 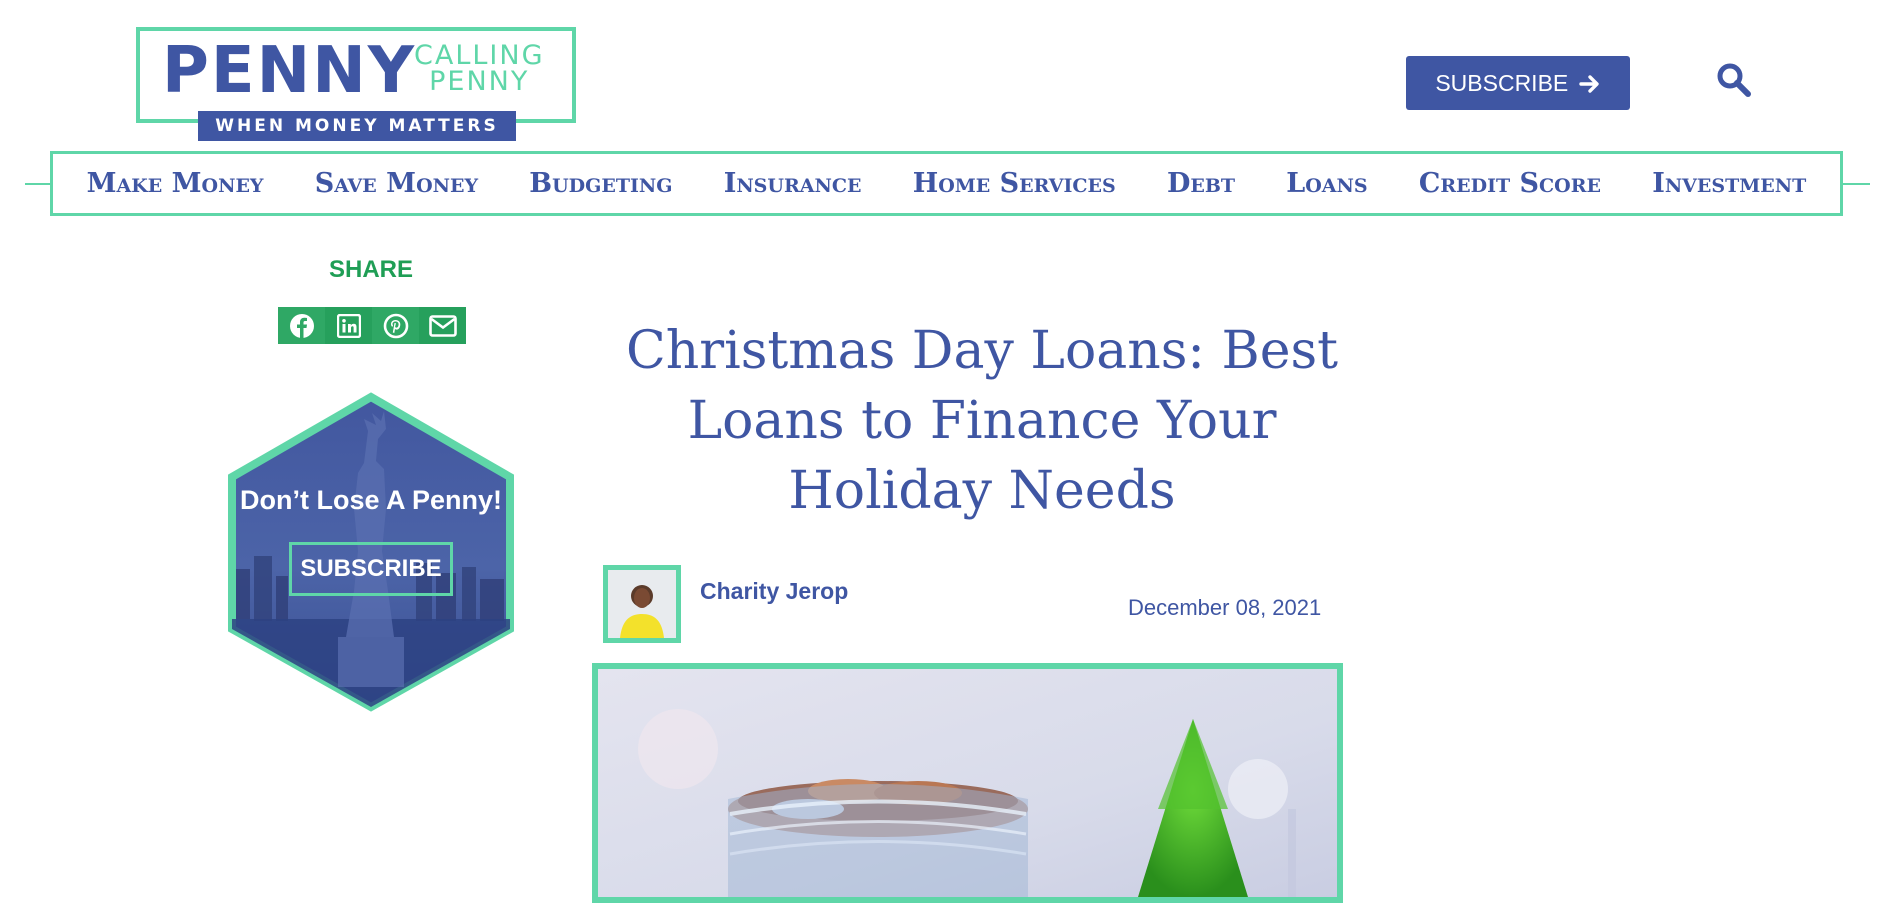 I want to click on article-hero-image, so click(x=967, y=783).